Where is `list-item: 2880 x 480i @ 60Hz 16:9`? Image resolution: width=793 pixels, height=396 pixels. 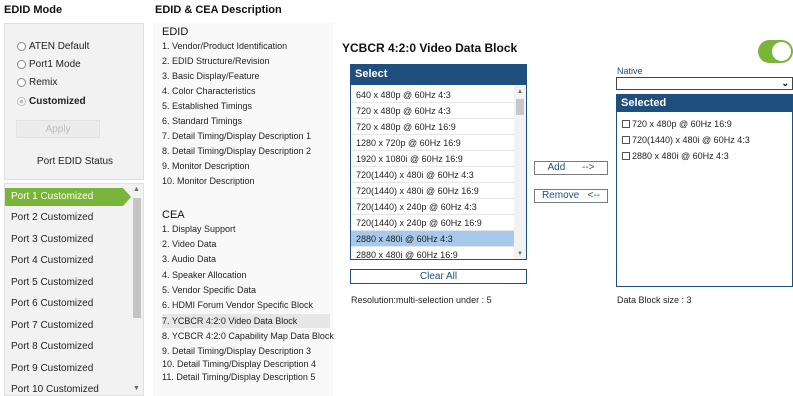 list-item: 2880 x 480i @ 60Hz 16:9 is located at coordinates (432, 253).